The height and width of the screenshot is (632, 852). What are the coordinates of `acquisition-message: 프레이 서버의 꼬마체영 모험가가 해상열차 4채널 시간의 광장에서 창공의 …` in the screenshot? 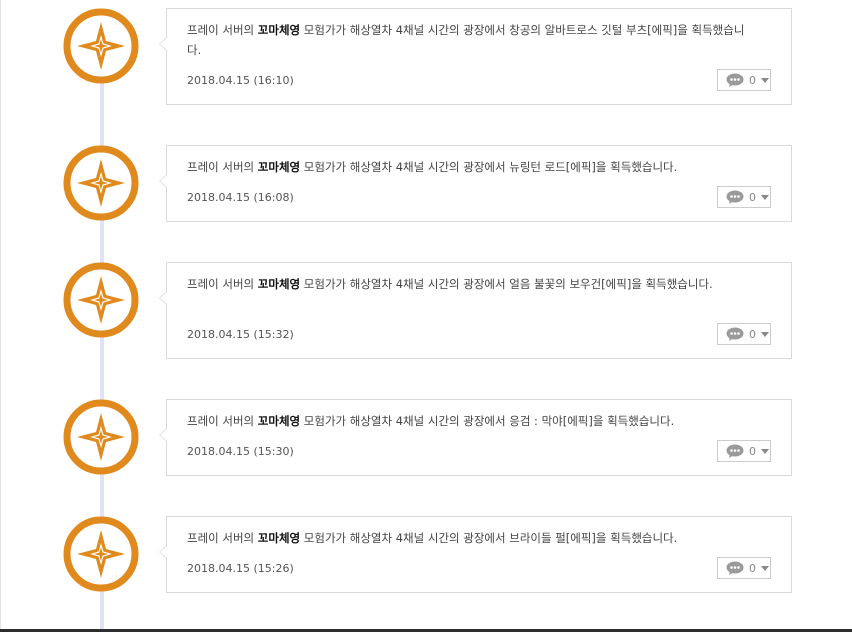 It's located at (466, 40).